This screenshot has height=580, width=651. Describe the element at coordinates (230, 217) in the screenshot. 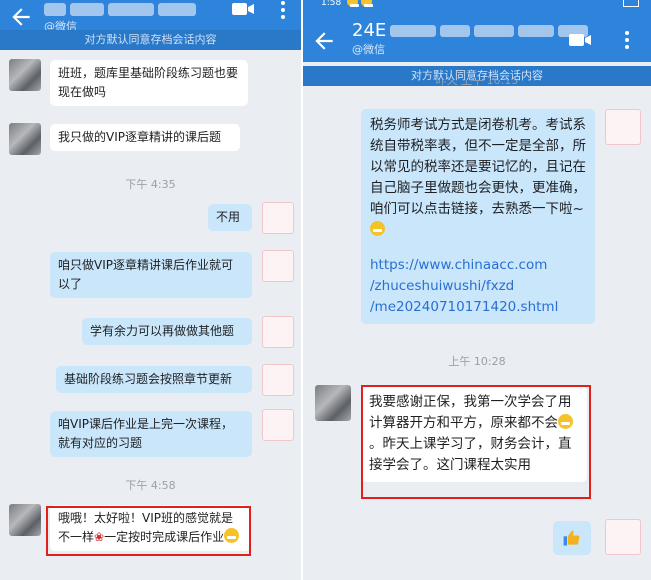

I see `message-bubble: 不用` at that location.